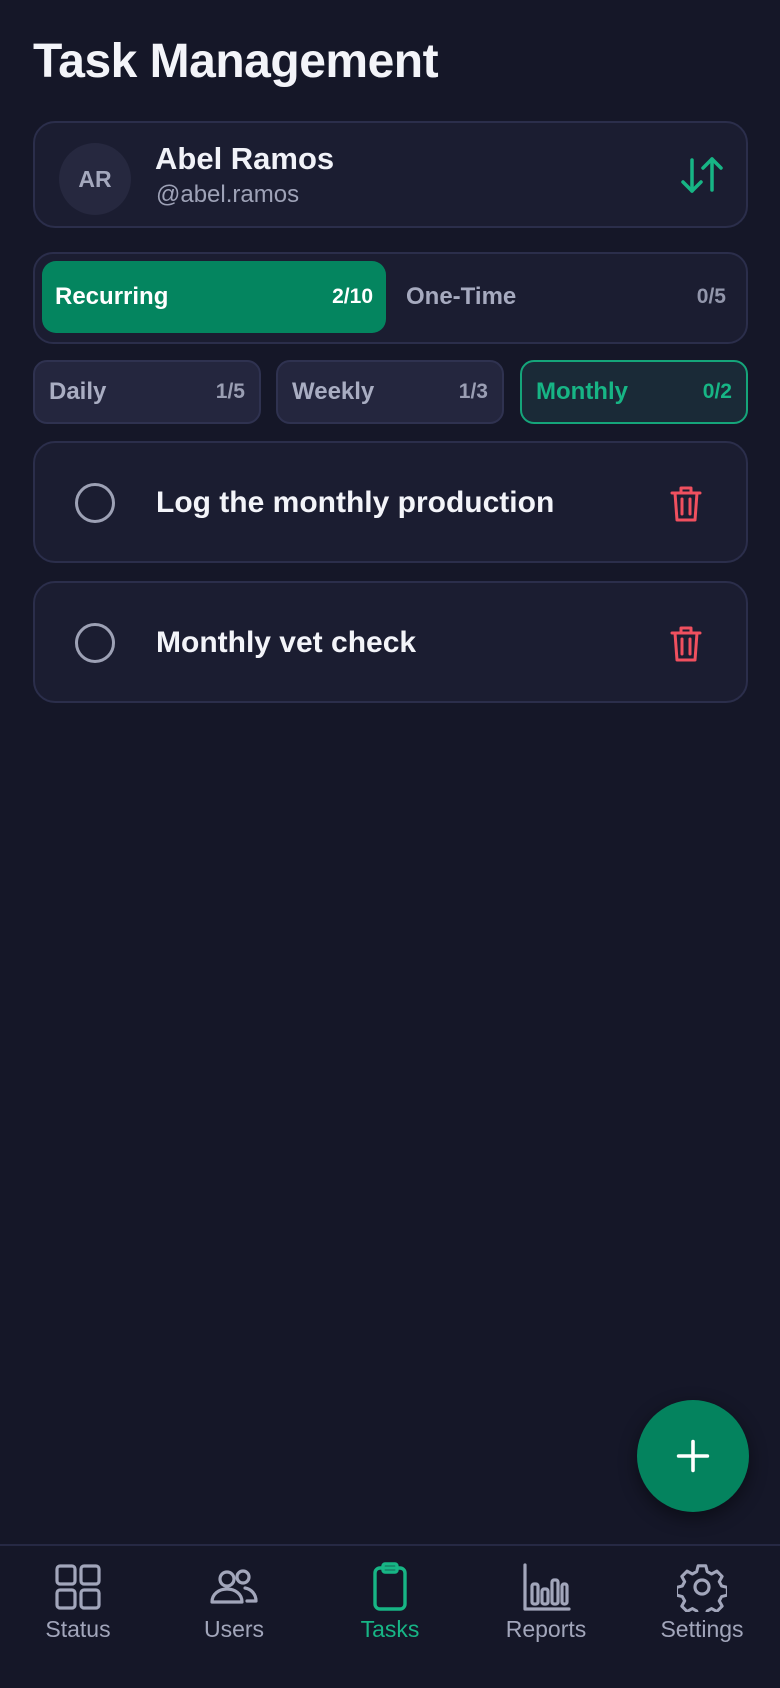 The width and height of the screenshot is (780, 1688). I want to click on task-item: Monthly vet check, so click(390, 642).